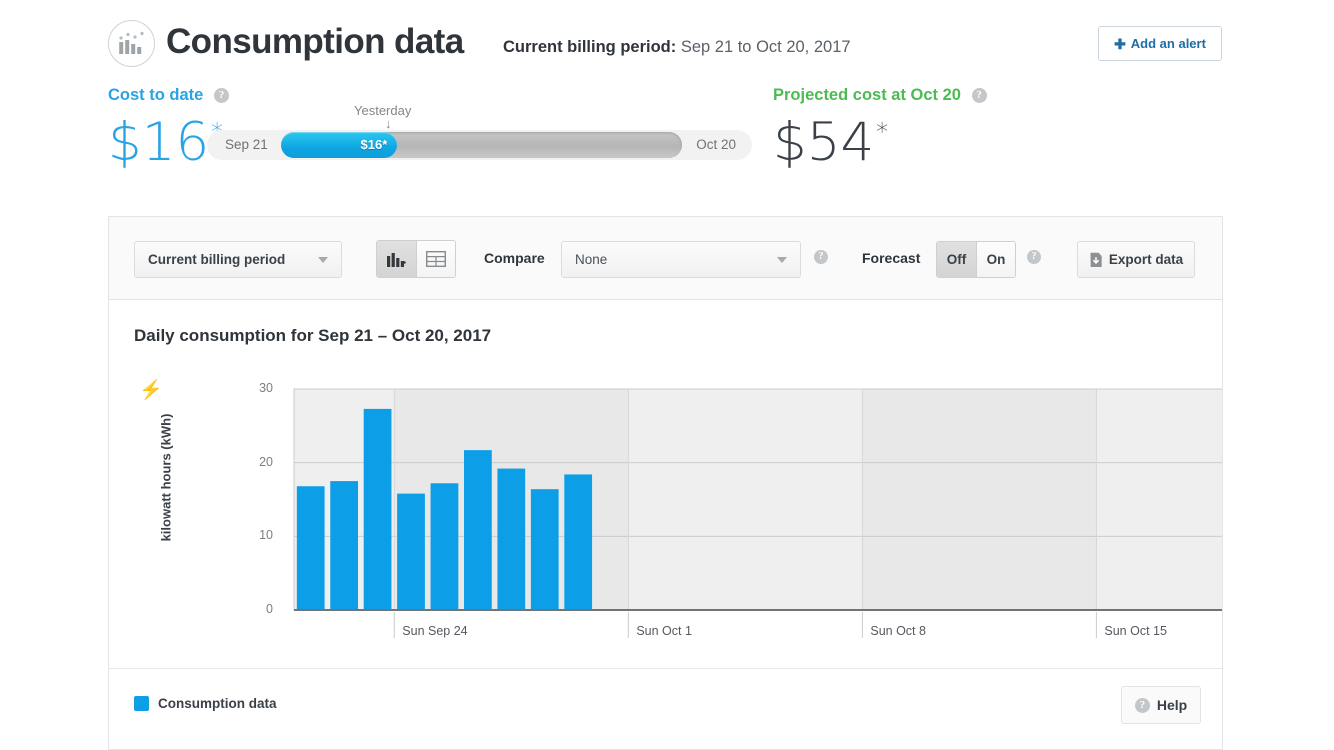  I want to click on bar-chart-icon, so click(396, 259).